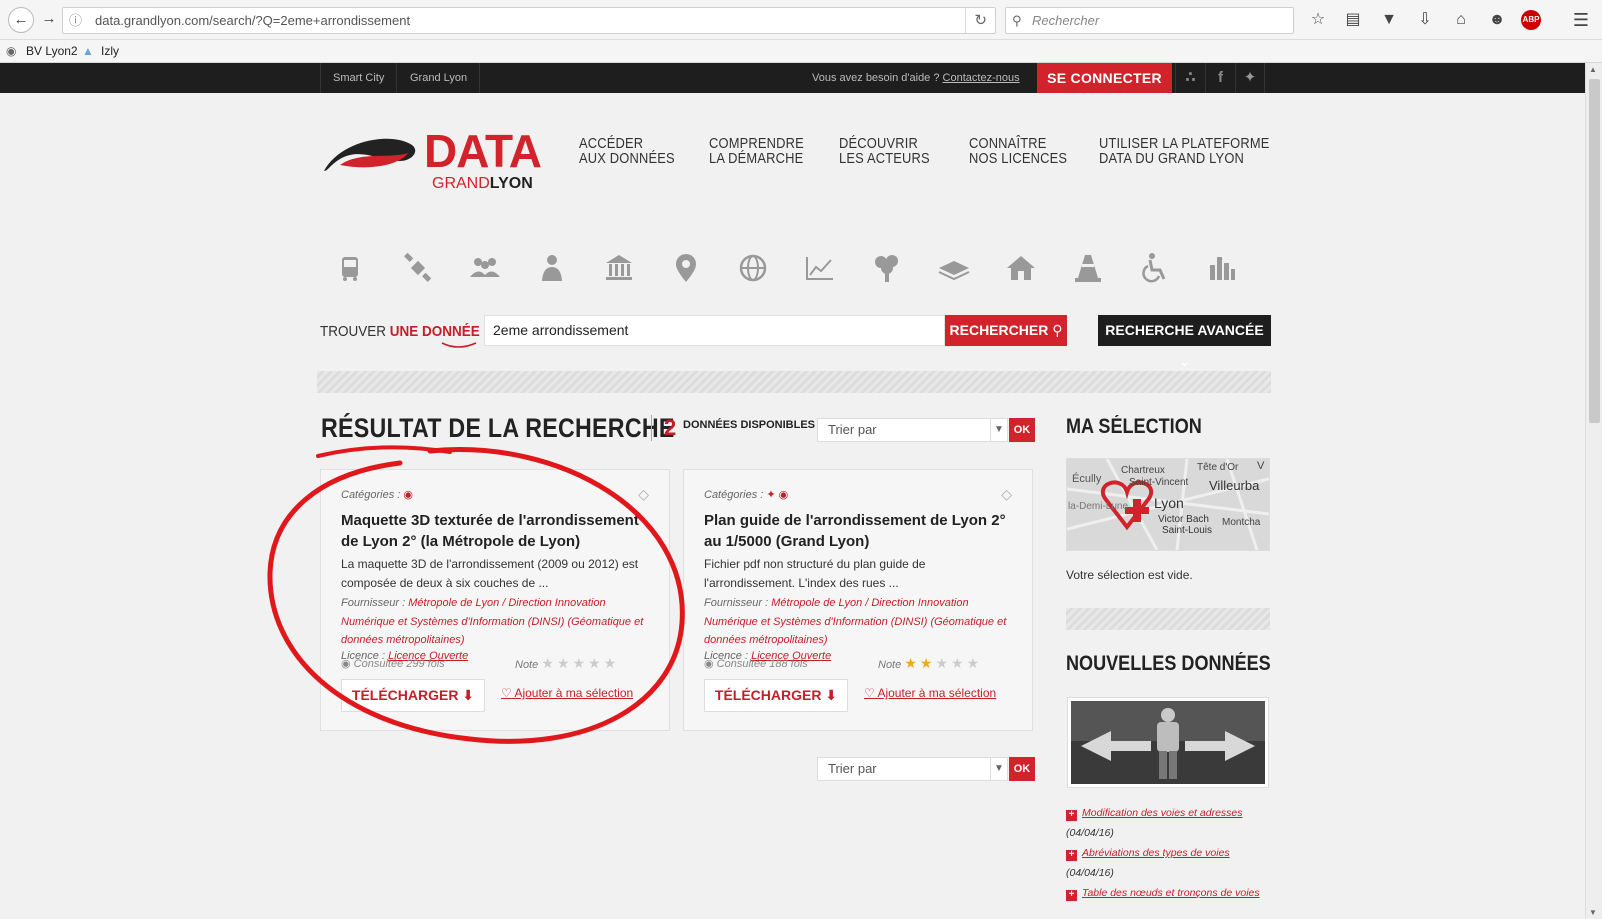  I want to click on chat-icon: ☻, so click(1497, 20).